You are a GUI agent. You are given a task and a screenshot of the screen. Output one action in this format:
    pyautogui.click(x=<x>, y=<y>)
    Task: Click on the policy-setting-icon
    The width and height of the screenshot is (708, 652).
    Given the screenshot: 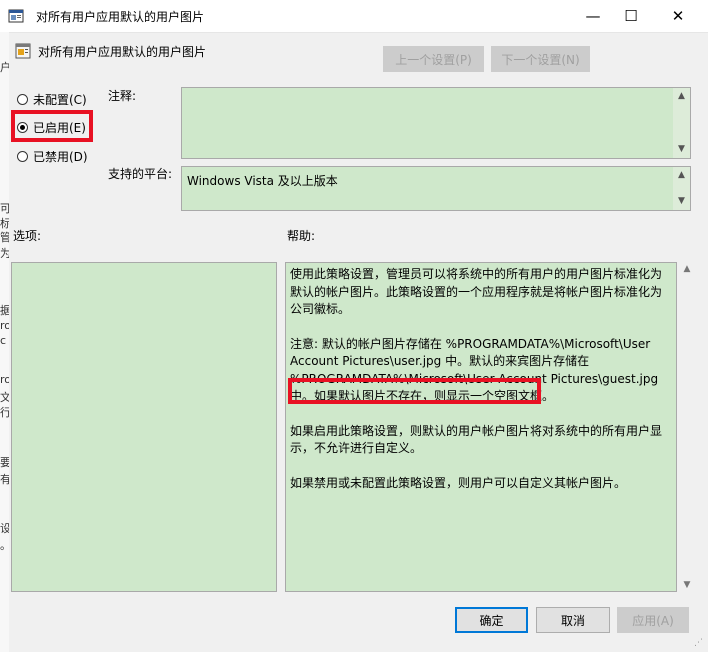 What is the action you would take?
    pyautogui.click(x=23, y=51)
    